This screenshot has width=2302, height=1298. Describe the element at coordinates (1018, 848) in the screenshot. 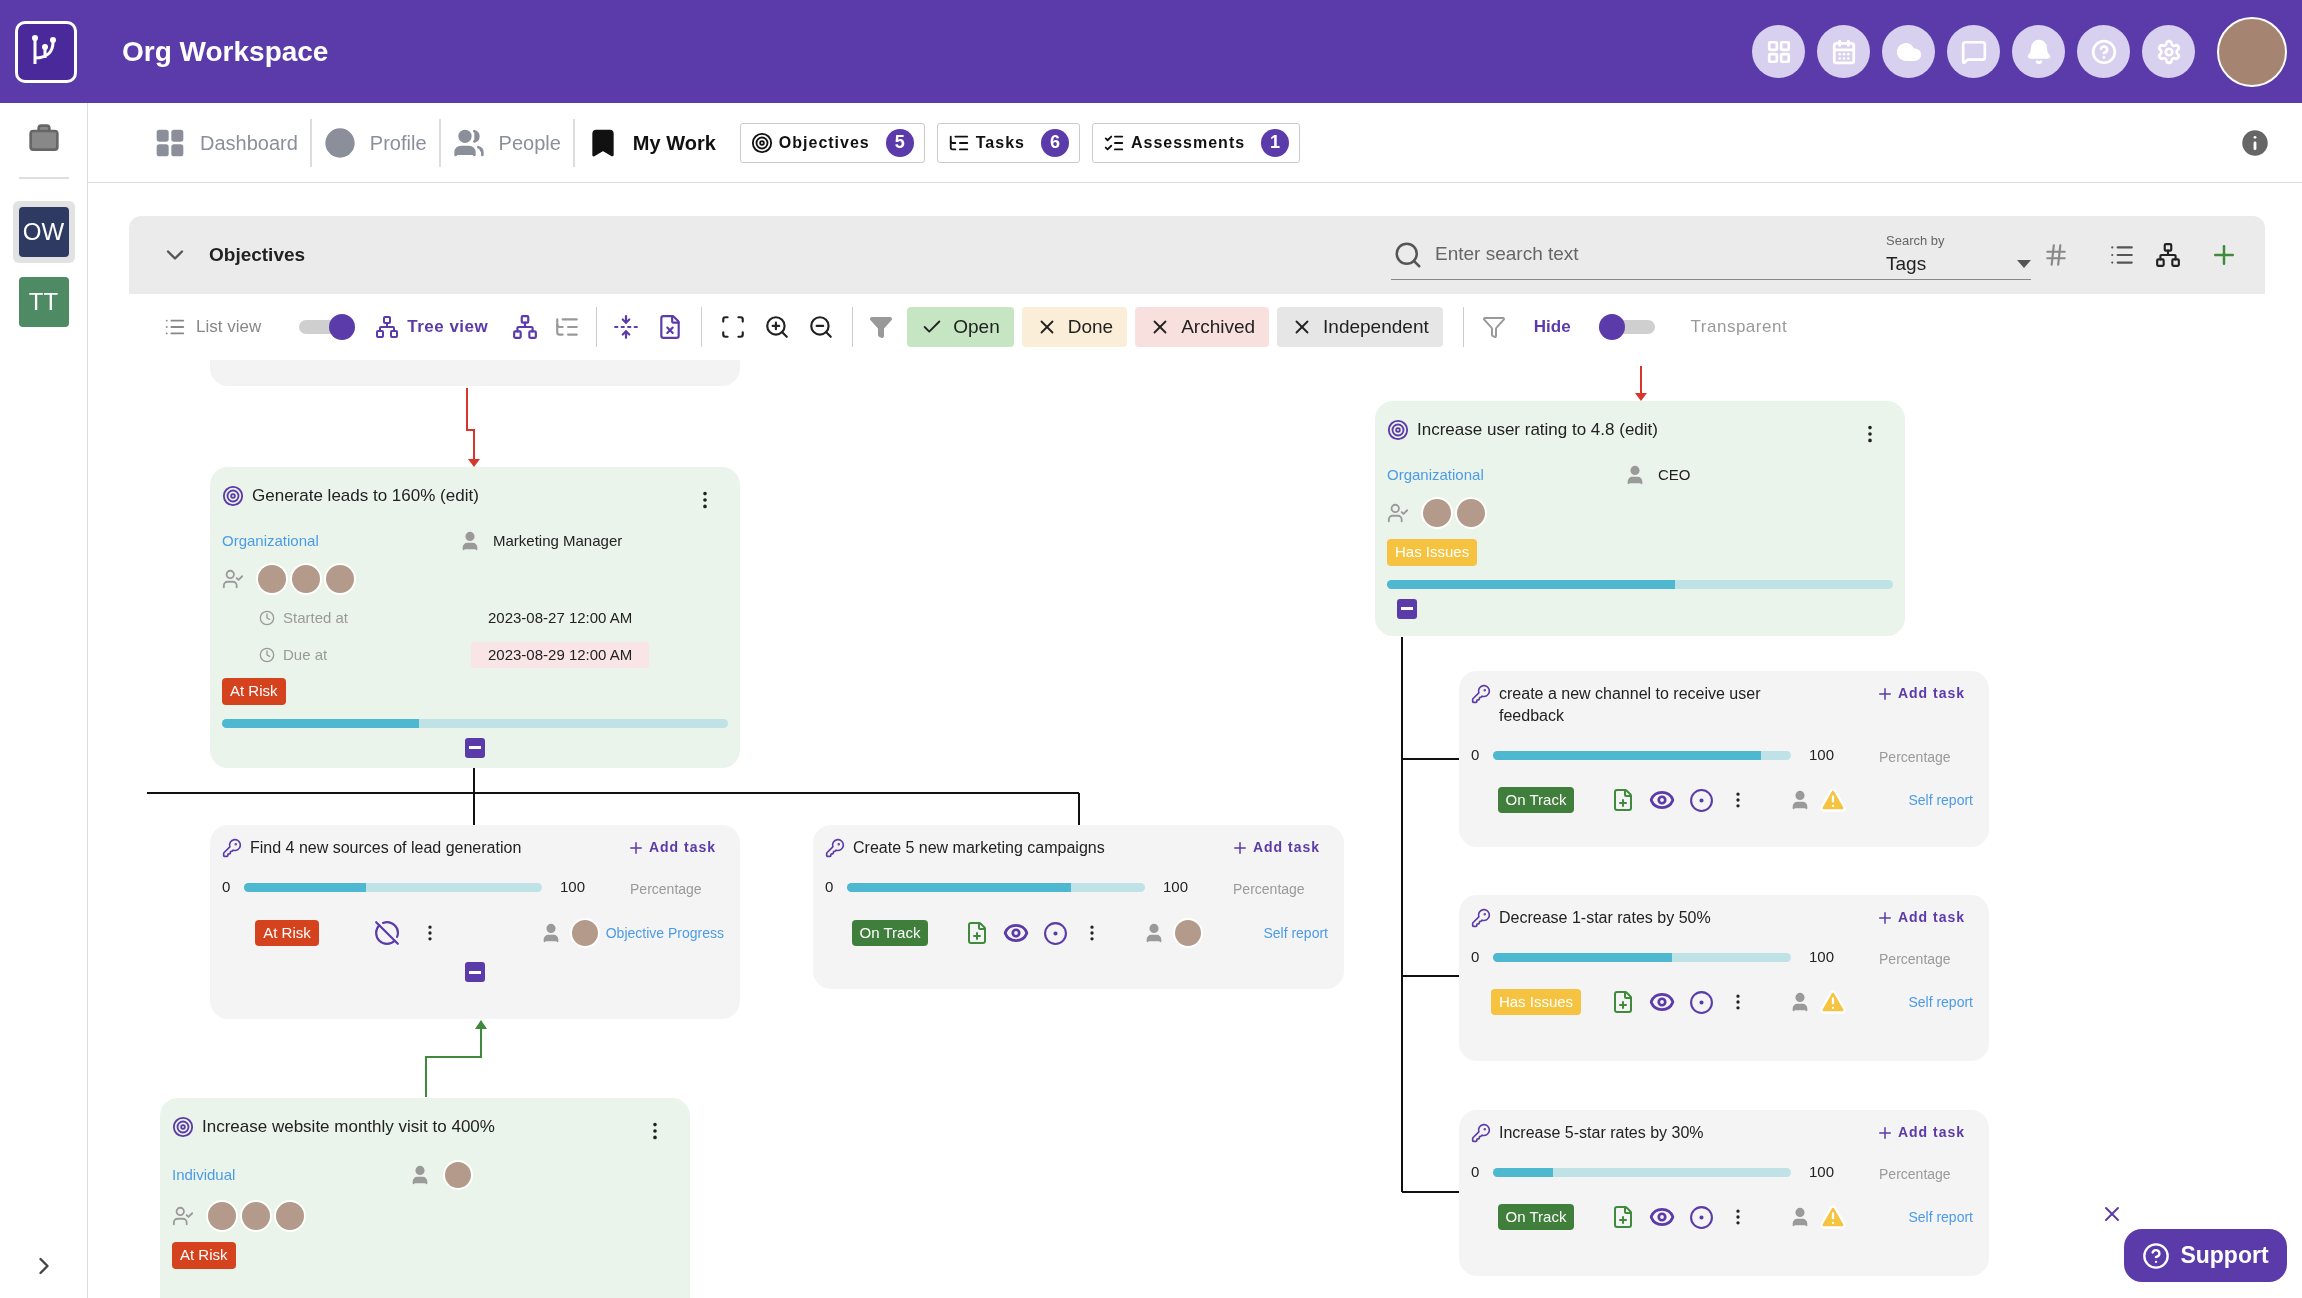

I see `key-result-title: Create 5 new marketing campaigns` at that location.